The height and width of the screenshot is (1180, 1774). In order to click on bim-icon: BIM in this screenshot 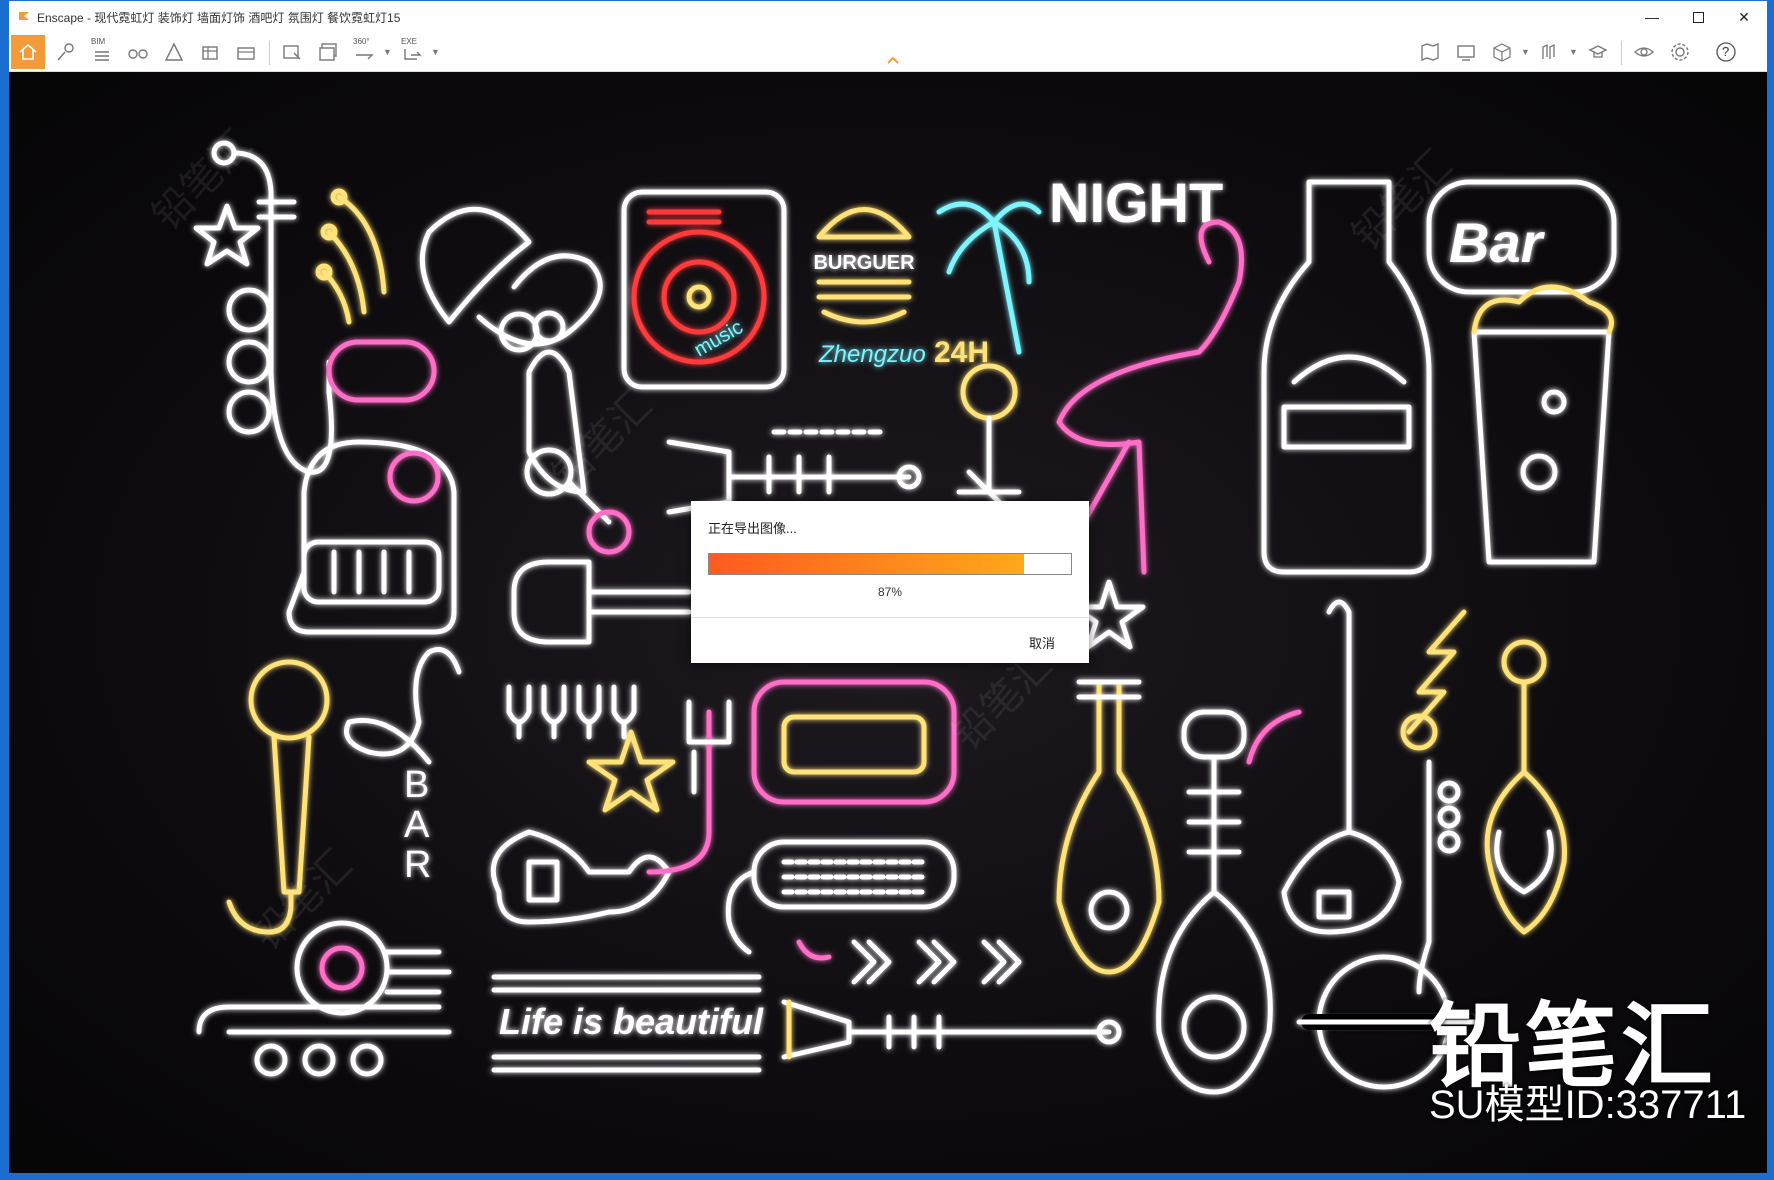, I will do `click(102, 52)`.